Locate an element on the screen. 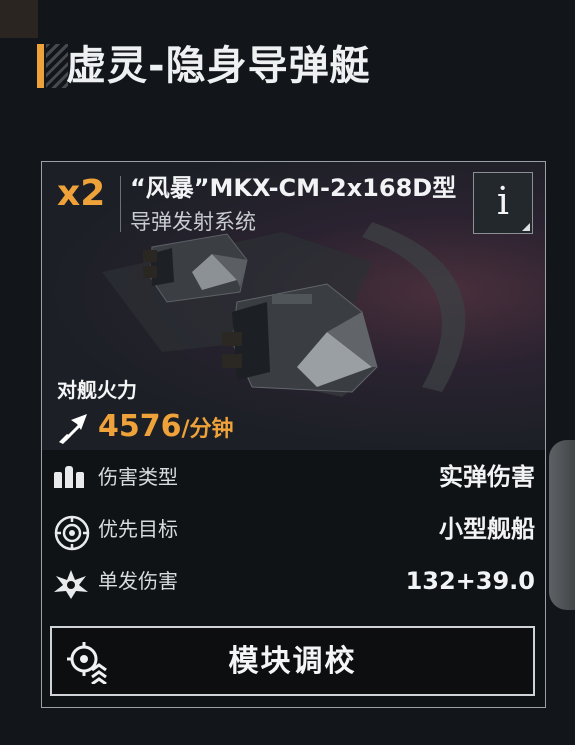 The image size is (575, 745). title-stripes is located at coordinates (57, 66).